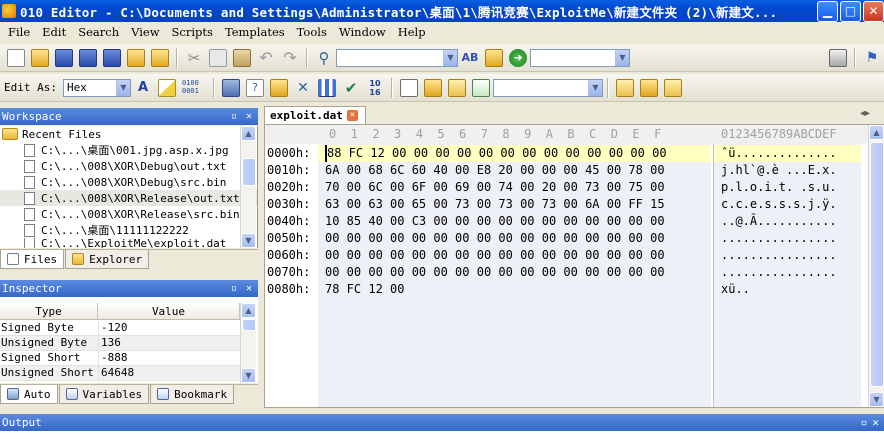 The image size is (884, 439). Describe the element at coordinates (266, 57) in the screenshot. I see `undo-icon: ↶` at that location.